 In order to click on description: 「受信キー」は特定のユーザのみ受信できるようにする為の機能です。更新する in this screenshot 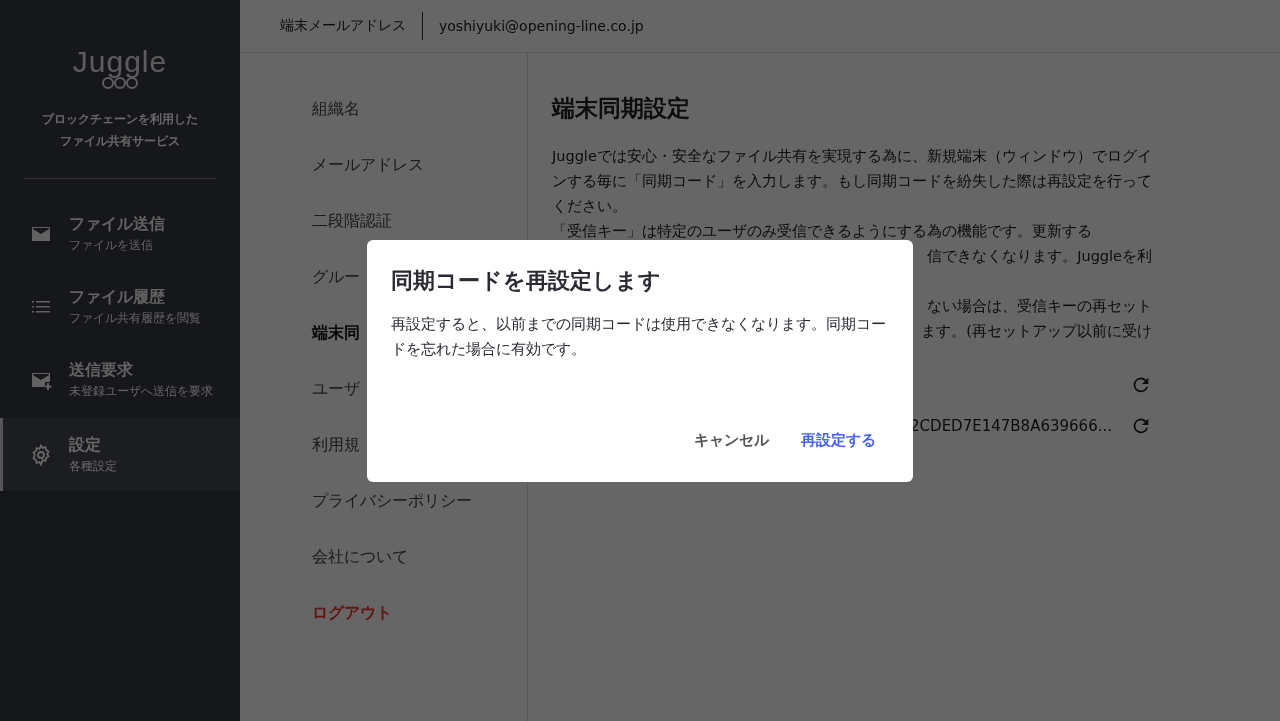, I will do `click(822, 231)`.